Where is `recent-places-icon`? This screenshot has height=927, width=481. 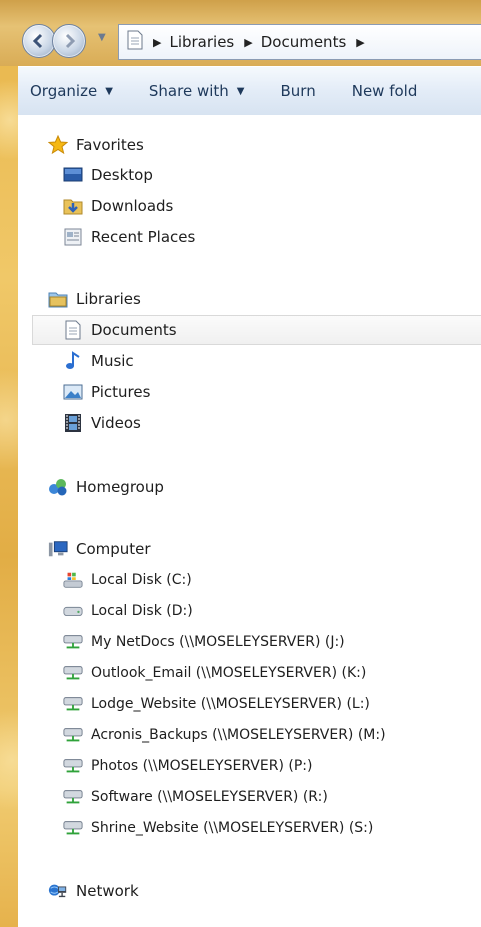 recent-places-icon is located at coordinates (73, 237).